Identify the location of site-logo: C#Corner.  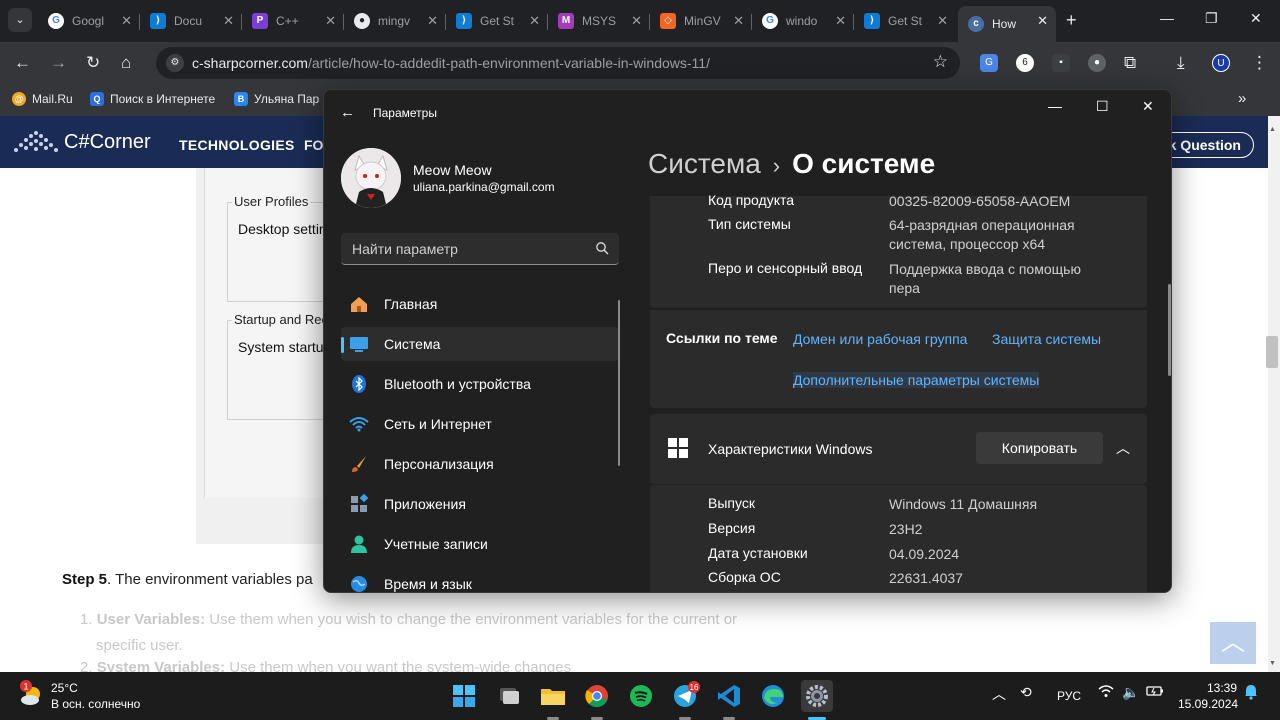
(80, 142).